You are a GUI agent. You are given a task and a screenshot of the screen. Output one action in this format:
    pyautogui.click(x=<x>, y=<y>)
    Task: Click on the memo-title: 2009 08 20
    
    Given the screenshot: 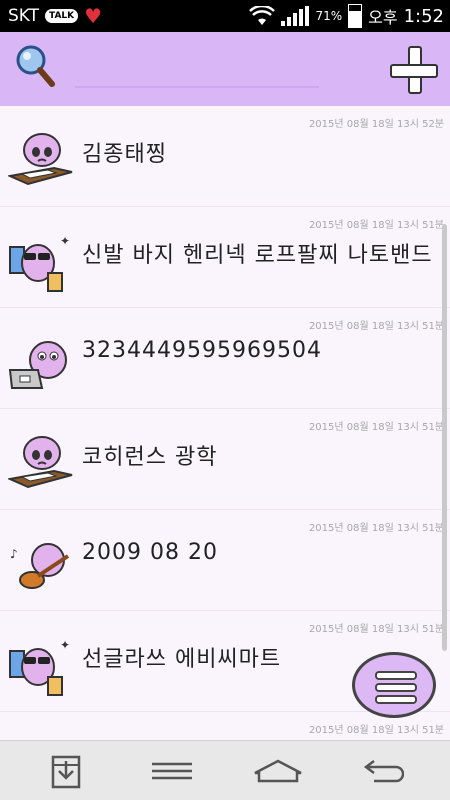 What is the action you would take?
    pyautogui.click(x=150, y=552)
    